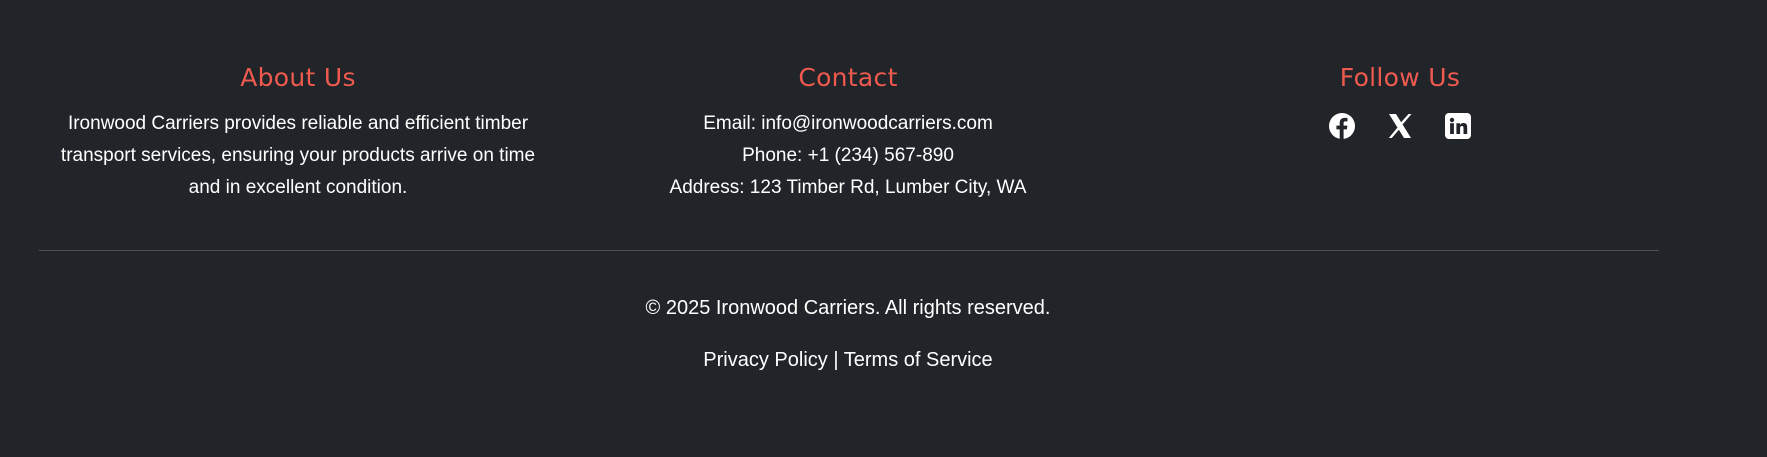 The width and height of the screenshot is (1767, 457). What do you see at coordinates (298, 77) in the screenshot?
I see `about-heading: About Us` at bounding box center [298, 77].